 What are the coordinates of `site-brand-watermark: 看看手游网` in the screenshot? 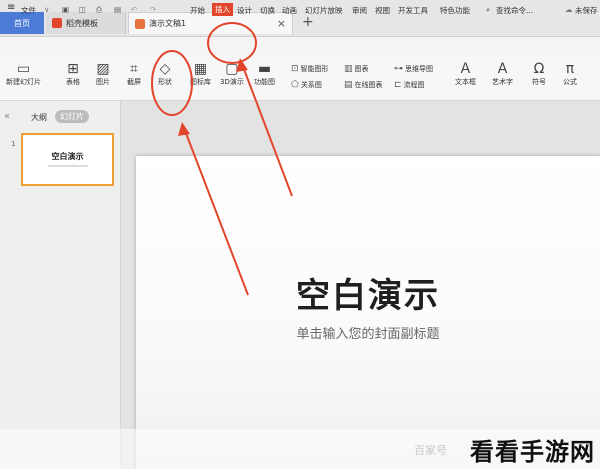 It's located at (532, 452).